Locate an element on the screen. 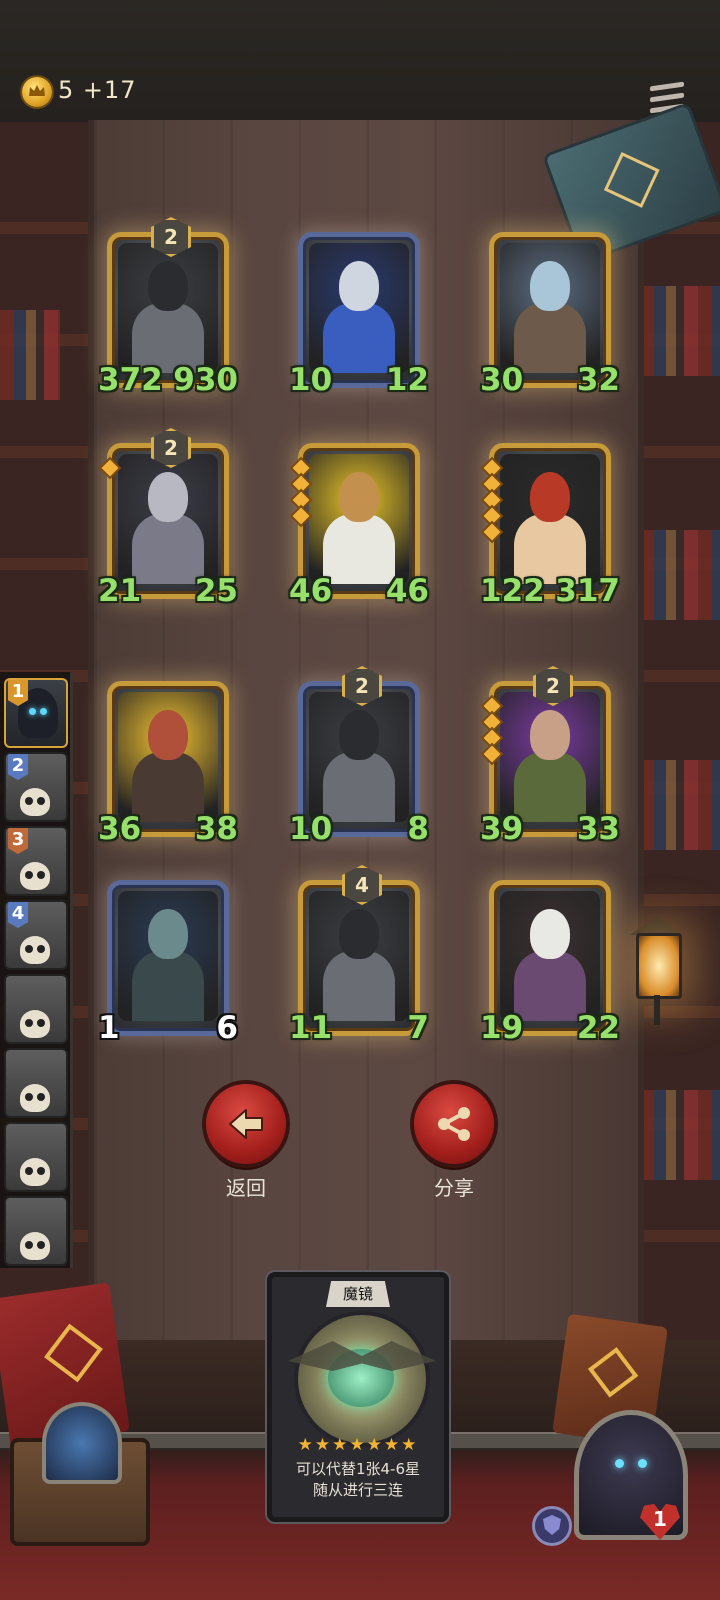 This screenshot has width=720, height=1600. health-value: 22 is located at coordinates (598, 1028).